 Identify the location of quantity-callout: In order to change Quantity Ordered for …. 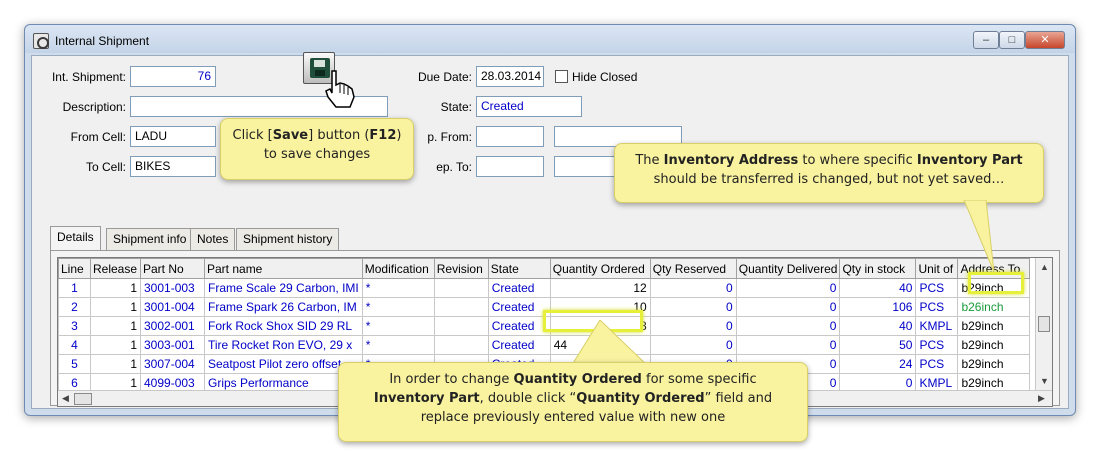
(573, 402).